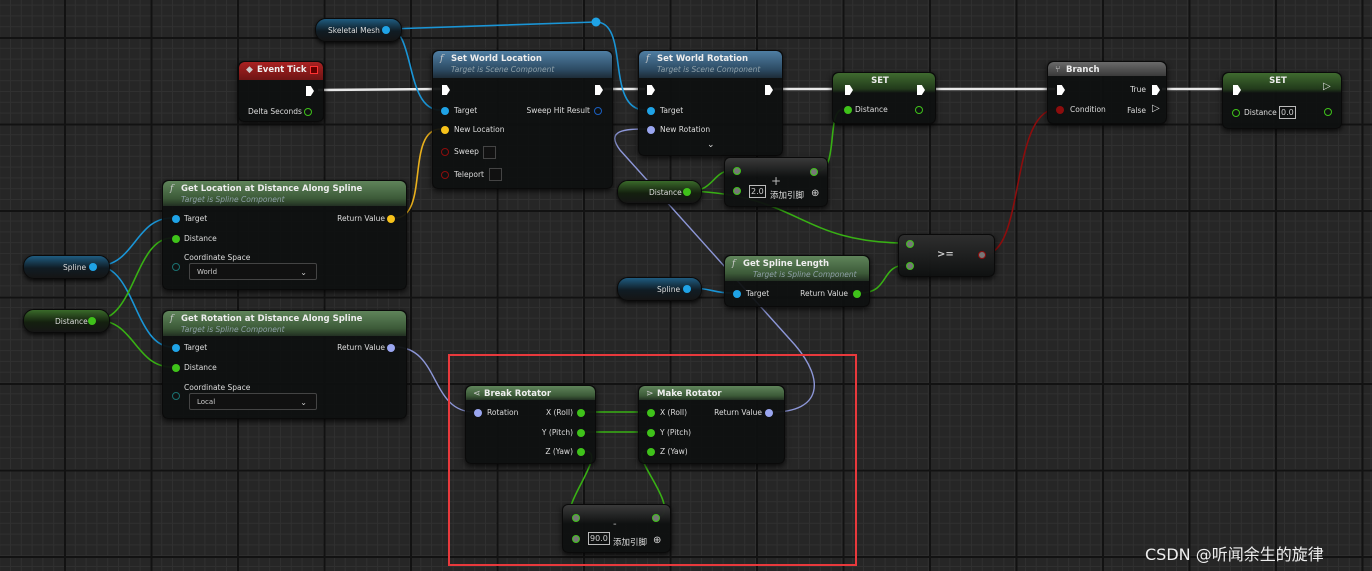 The width and height of the screenshot is (1372, 571). Describe the element at coordinates (757, 191) in the screenshot. I see `value-input: 2.0` at that location.